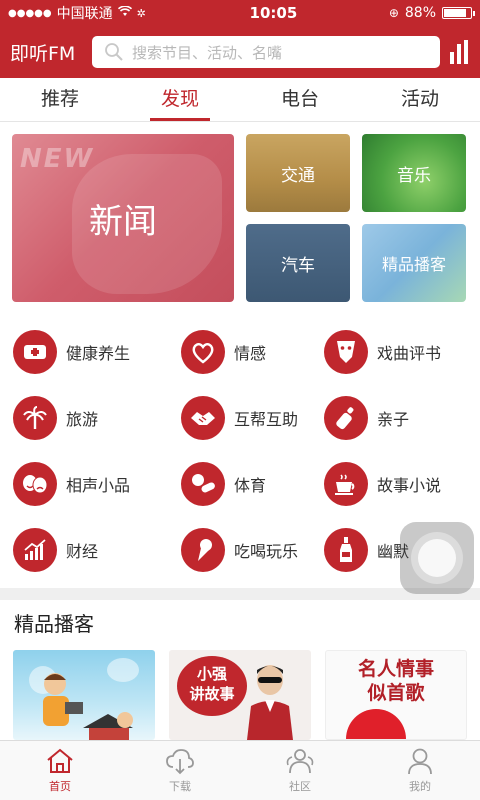  What do you see at coordinates (393, 419) in the screenshot?
I see `category-label: 亲子` at bounding box center [393, 419].